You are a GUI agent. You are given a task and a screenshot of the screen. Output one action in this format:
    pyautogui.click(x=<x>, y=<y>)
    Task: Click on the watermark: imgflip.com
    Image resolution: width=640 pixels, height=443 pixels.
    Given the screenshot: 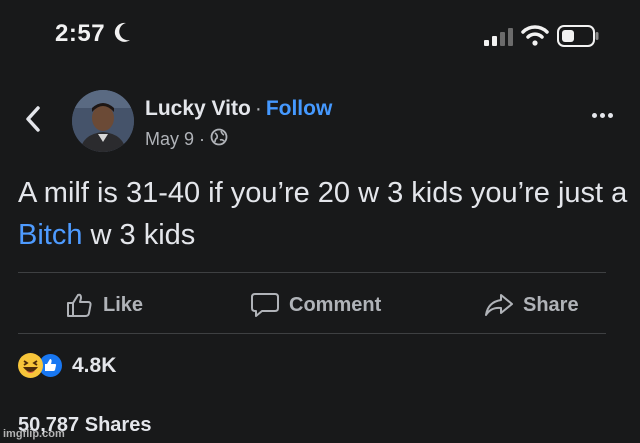 What is the action you would take?
    pyautogui.click(x=34, y=434)
    